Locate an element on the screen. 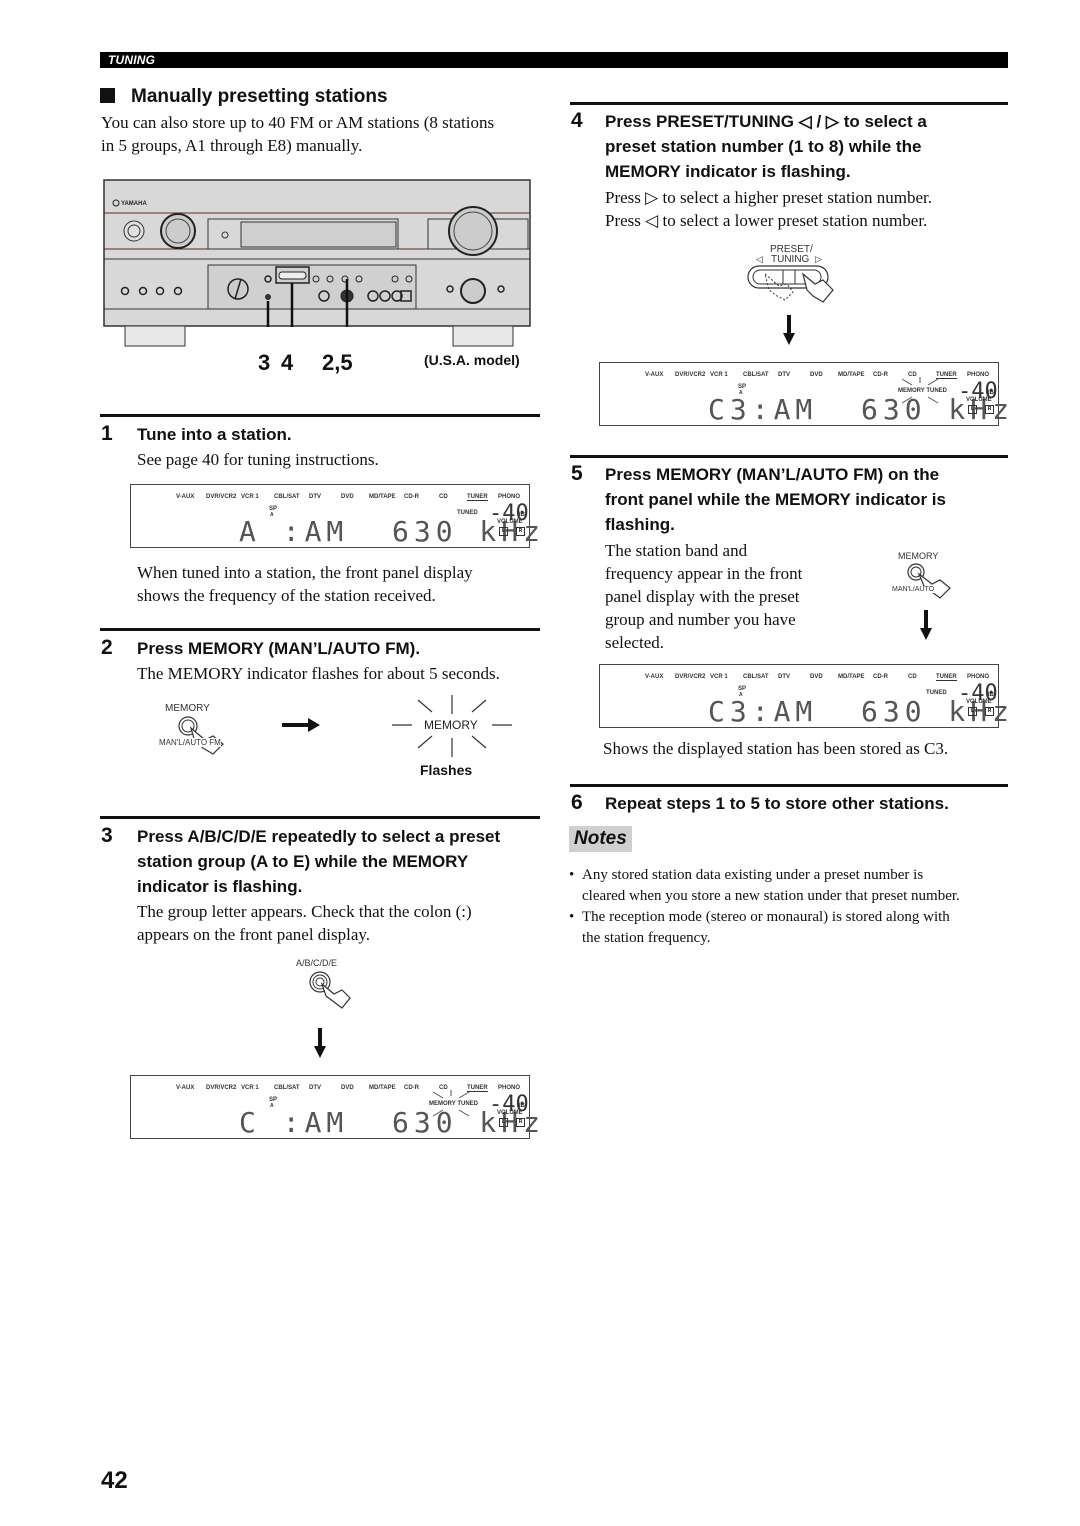 The width and height of the screenshot is (1080, 1526). step-1-heading: Tune into a station. is located at coordinates (214, 434).